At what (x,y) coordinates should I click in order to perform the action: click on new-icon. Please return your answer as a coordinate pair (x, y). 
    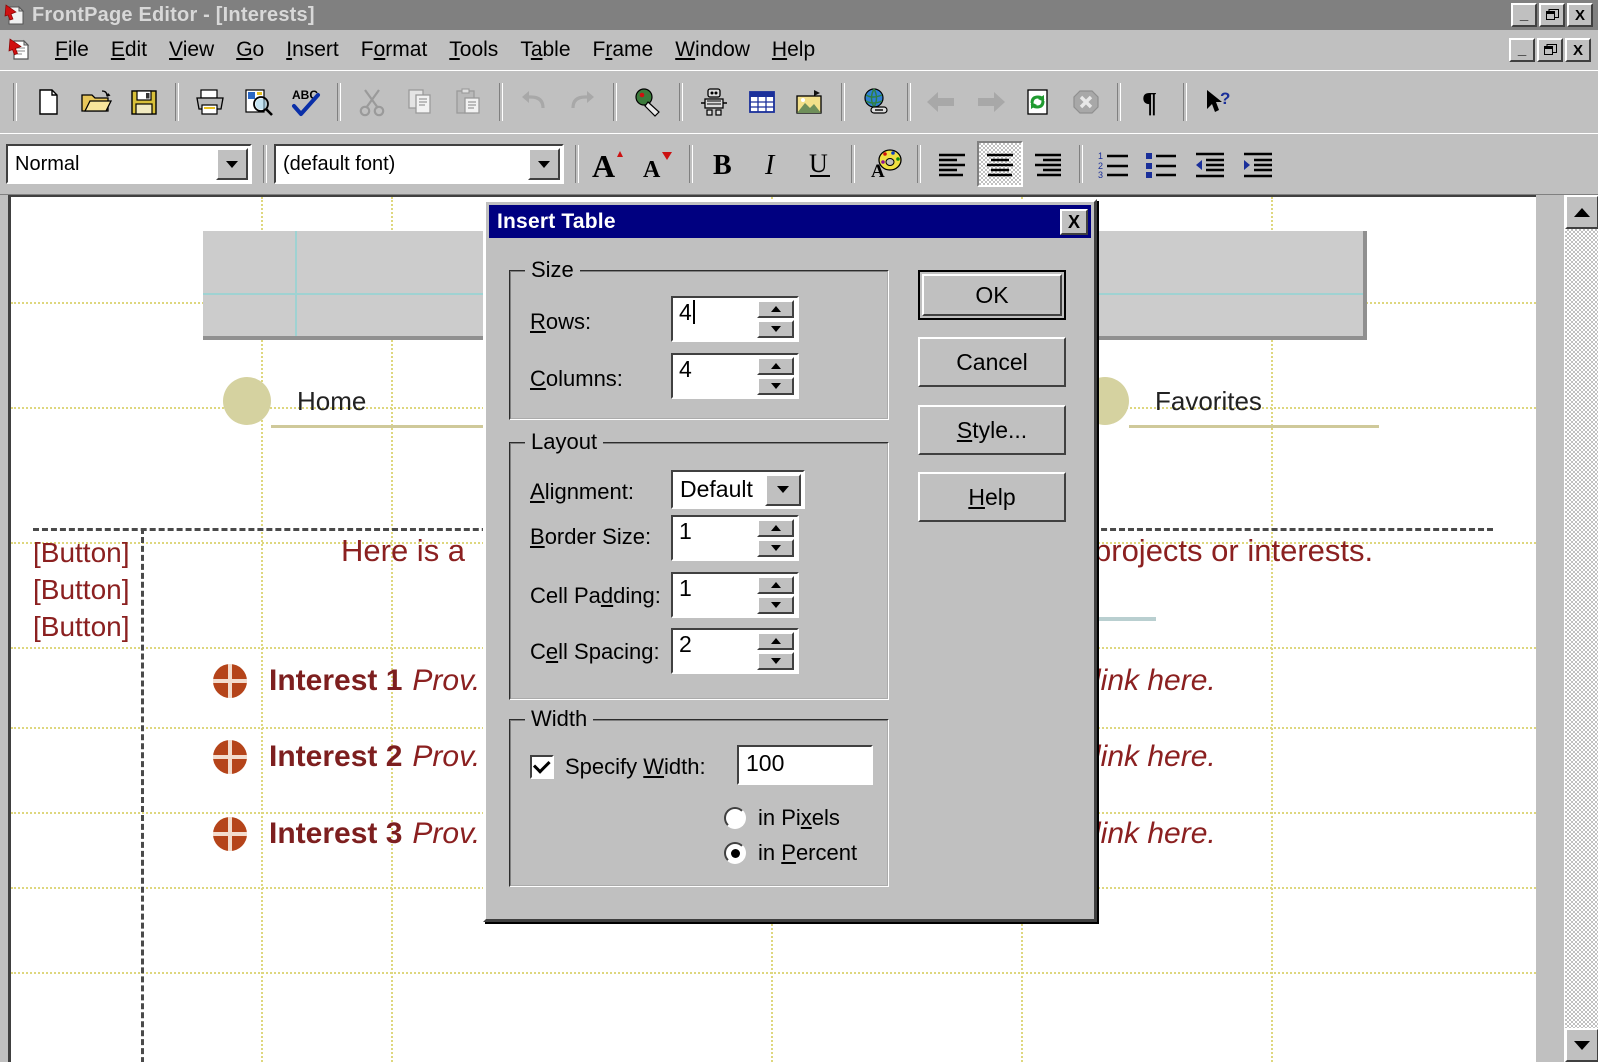
    Looking at the image, I should click on (48, 102).